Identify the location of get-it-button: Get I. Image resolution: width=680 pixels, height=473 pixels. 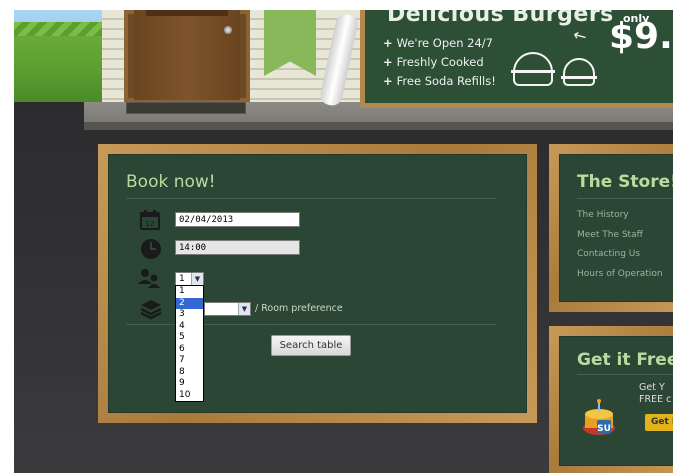
(659, 422).